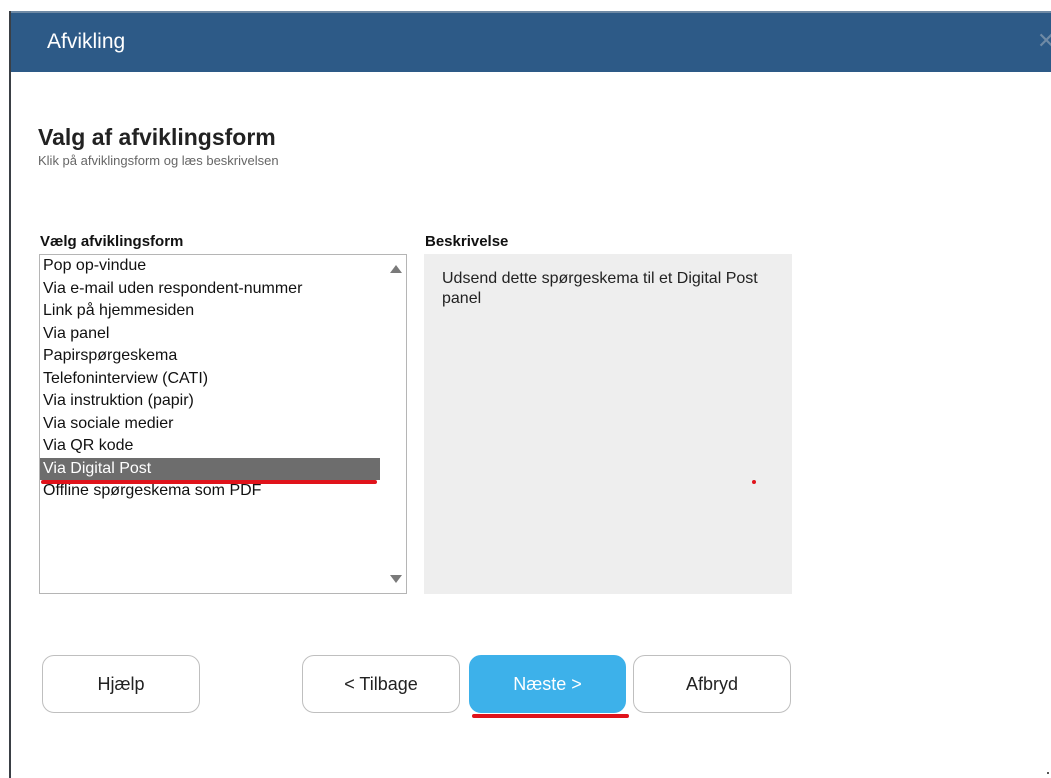  What do you see at coordinates (209, 482) in the screenshot?
I see `annotation-underline` at bounding box center [209, 482].